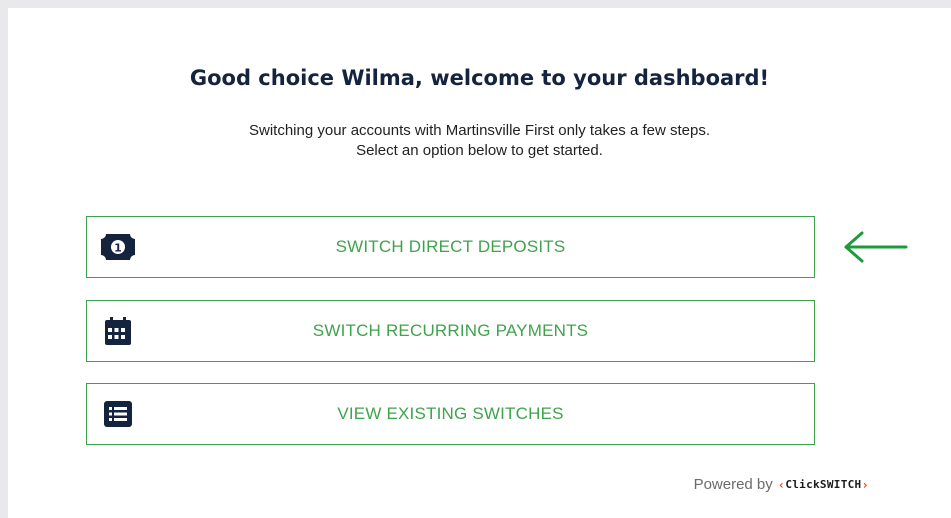 The height and width of the screenshot is (518, 951). I want to click on view-existing-switches-button: VIEW EXISTING SWITCHES, so click(450, 414).